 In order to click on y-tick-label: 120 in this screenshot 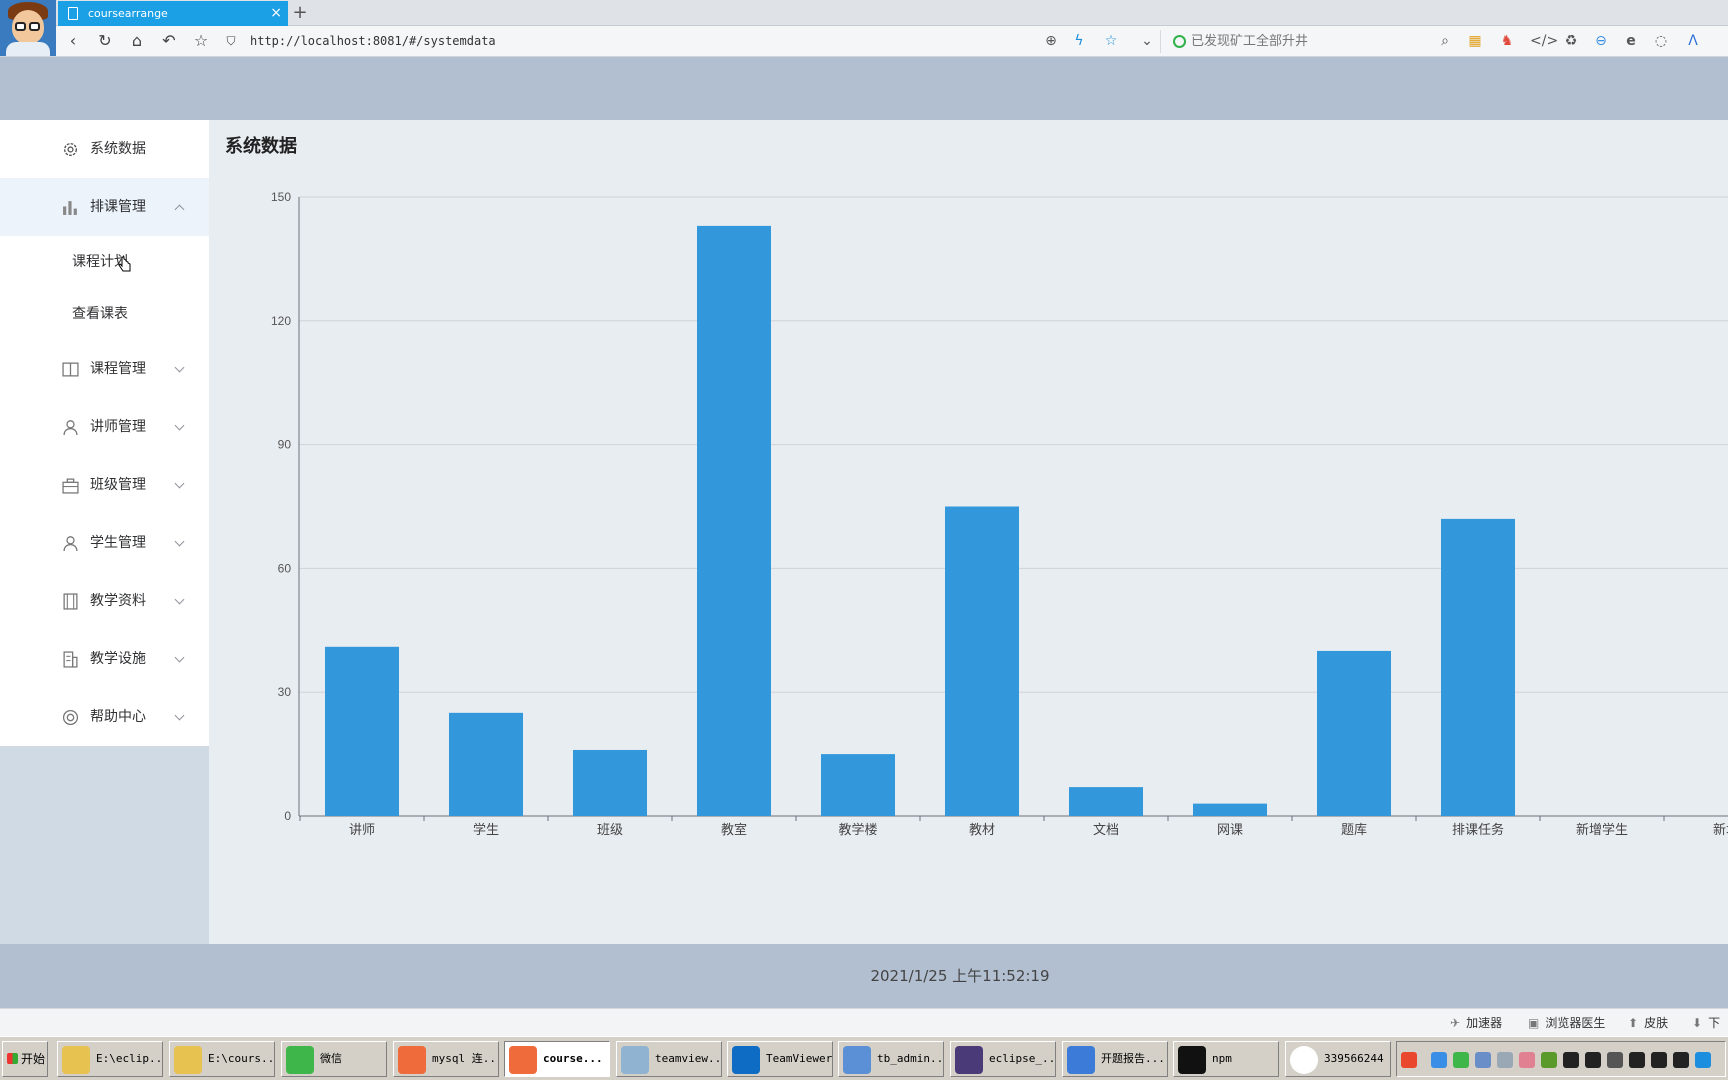, I will do `click(281, 321)`.